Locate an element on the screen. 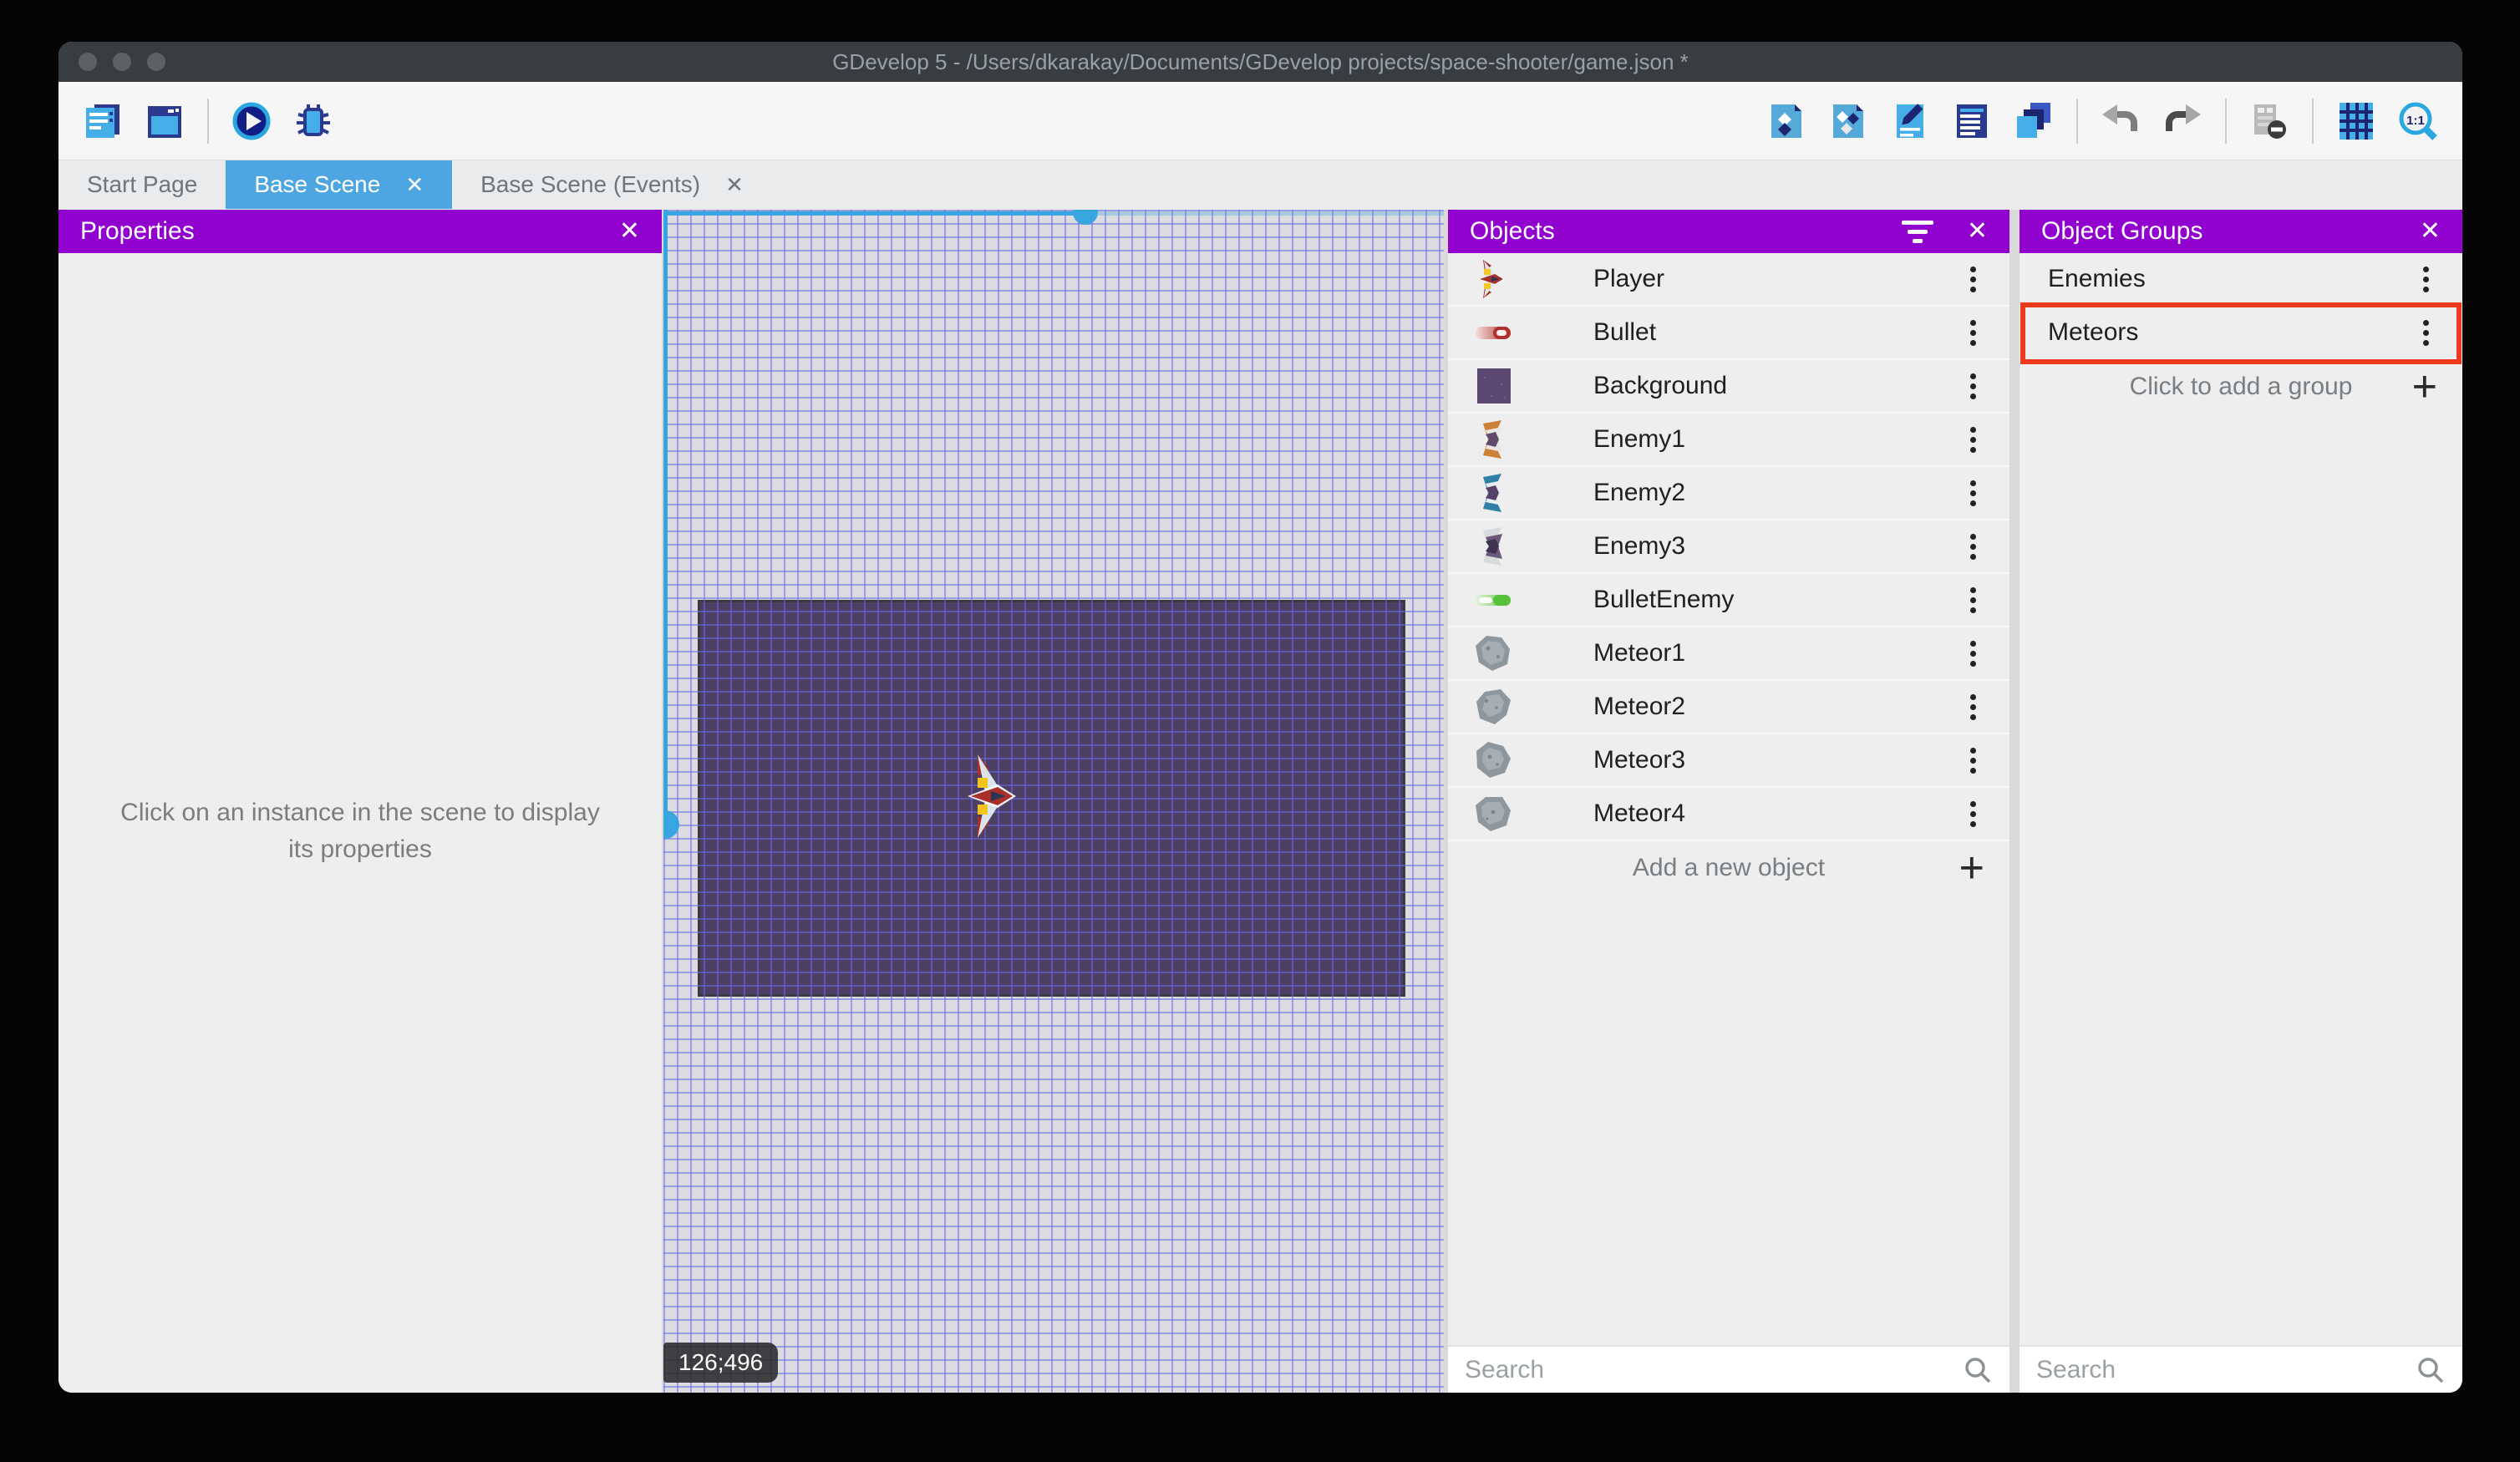 This screenshot has width=2520, height=1462. svg-text: 1:1 is located at coordinates (2415, 121).